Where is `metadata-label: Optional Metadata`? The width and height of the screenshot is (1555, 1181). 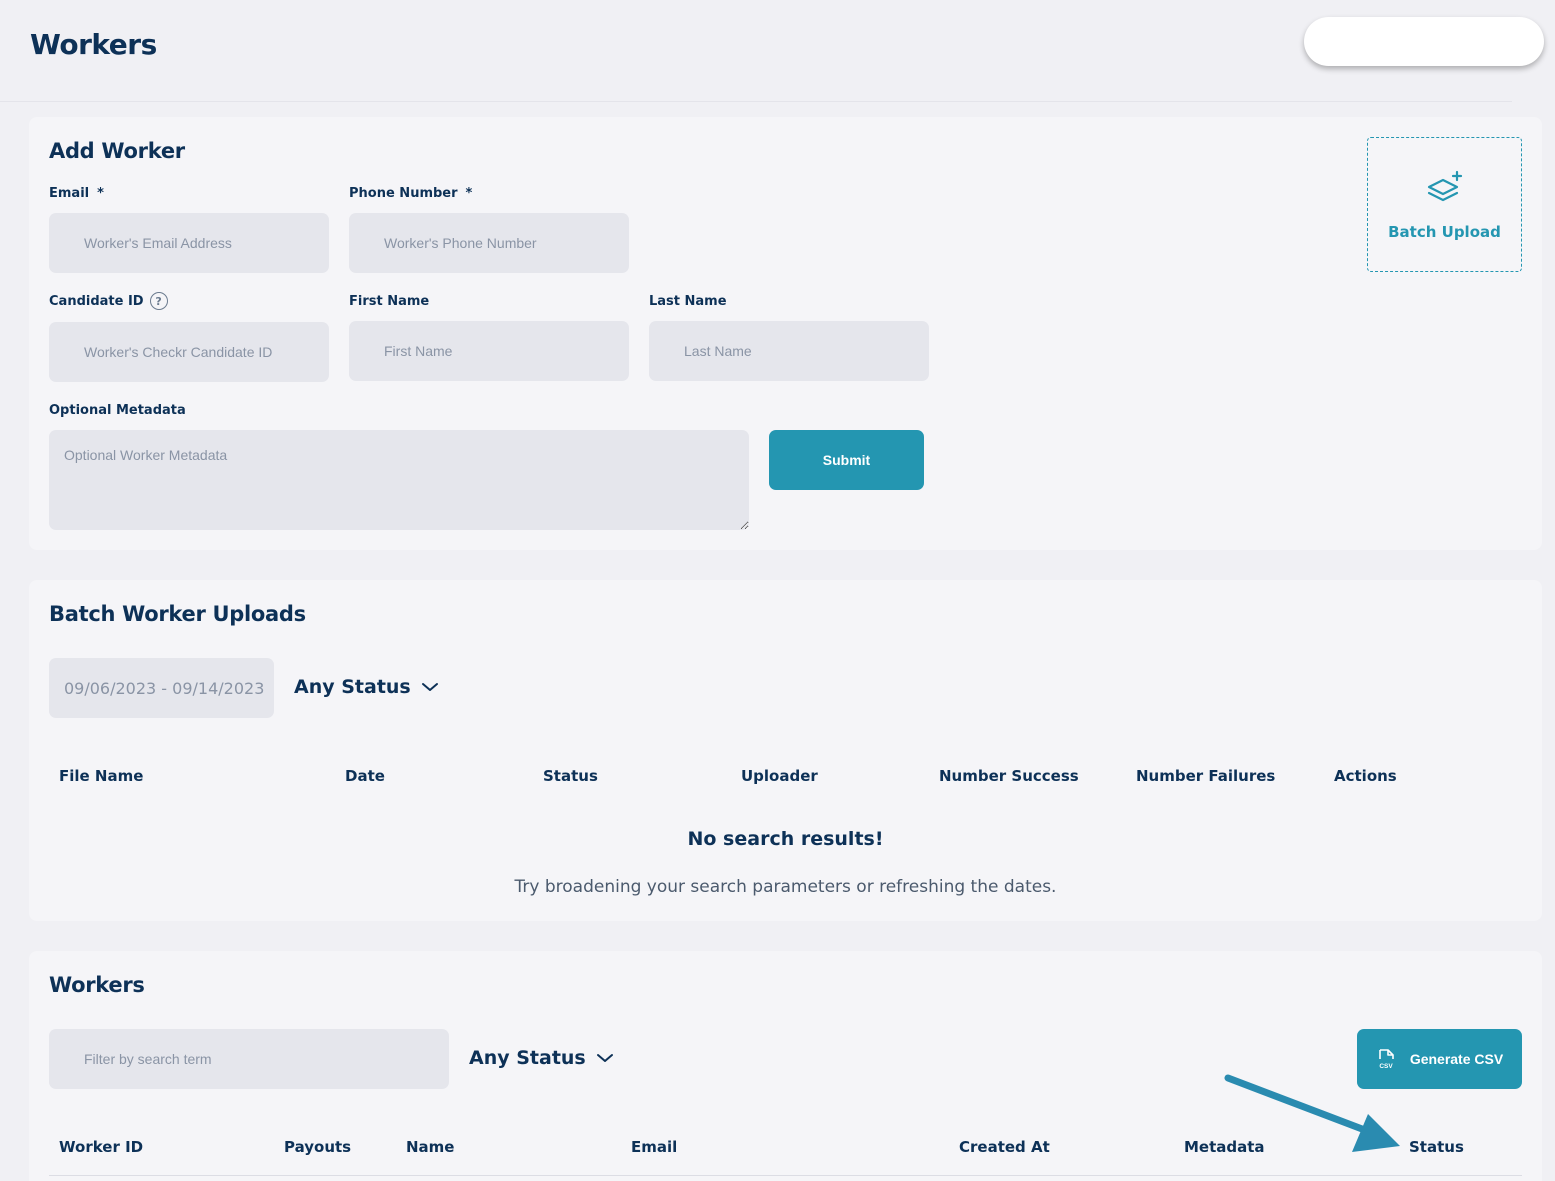
metadata-label: Optional Metadata is located at coordinates (117, 410).